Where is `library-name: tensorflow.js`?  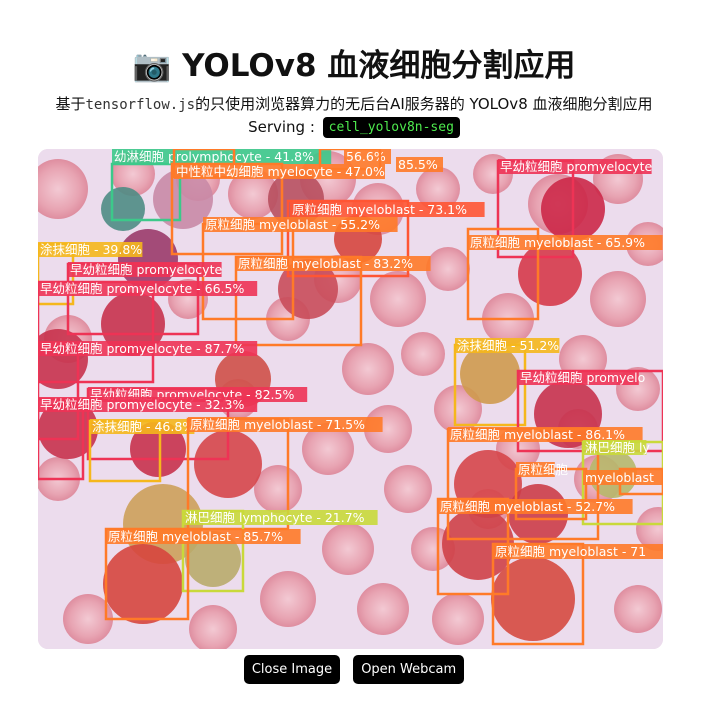 library-name: tensorflow.js is located at coordinates (140, 105).